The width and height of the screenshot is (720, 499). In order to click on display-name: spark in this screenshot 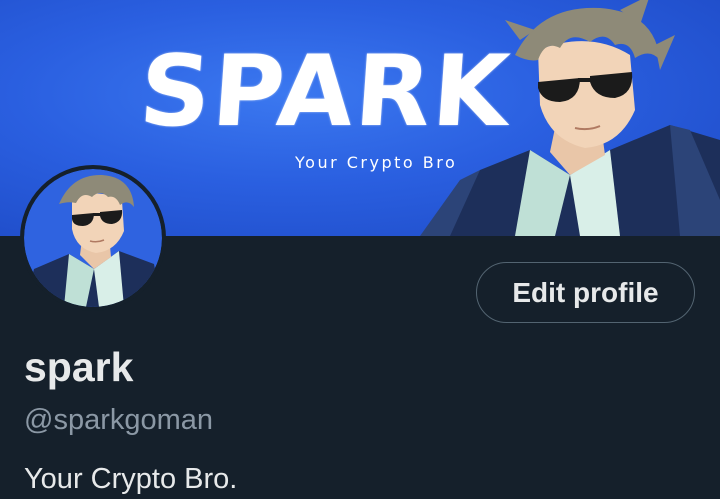, I will do `click(79, 367)`.